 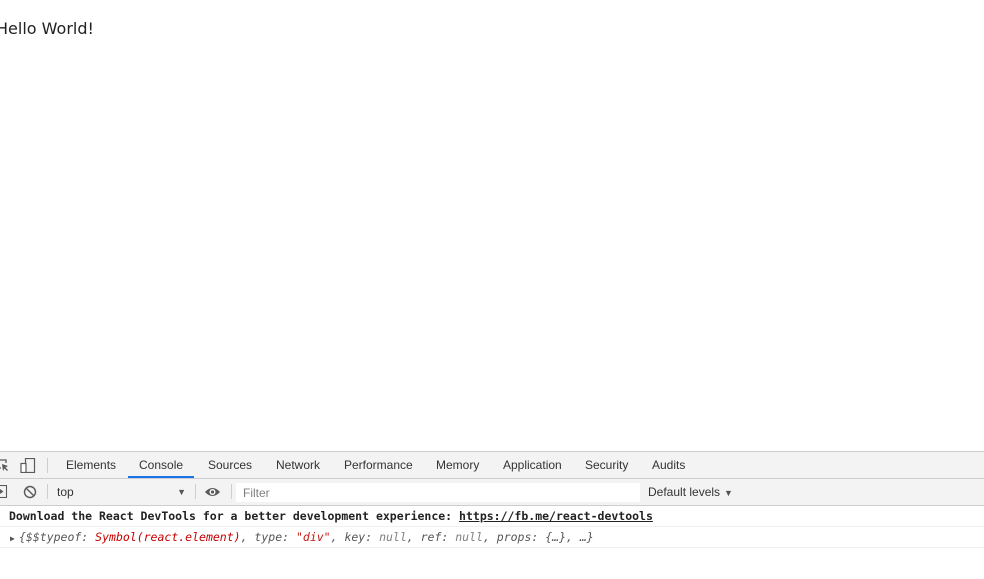 I want to click on object-sep: , ref:, so click(x=431, y=537).